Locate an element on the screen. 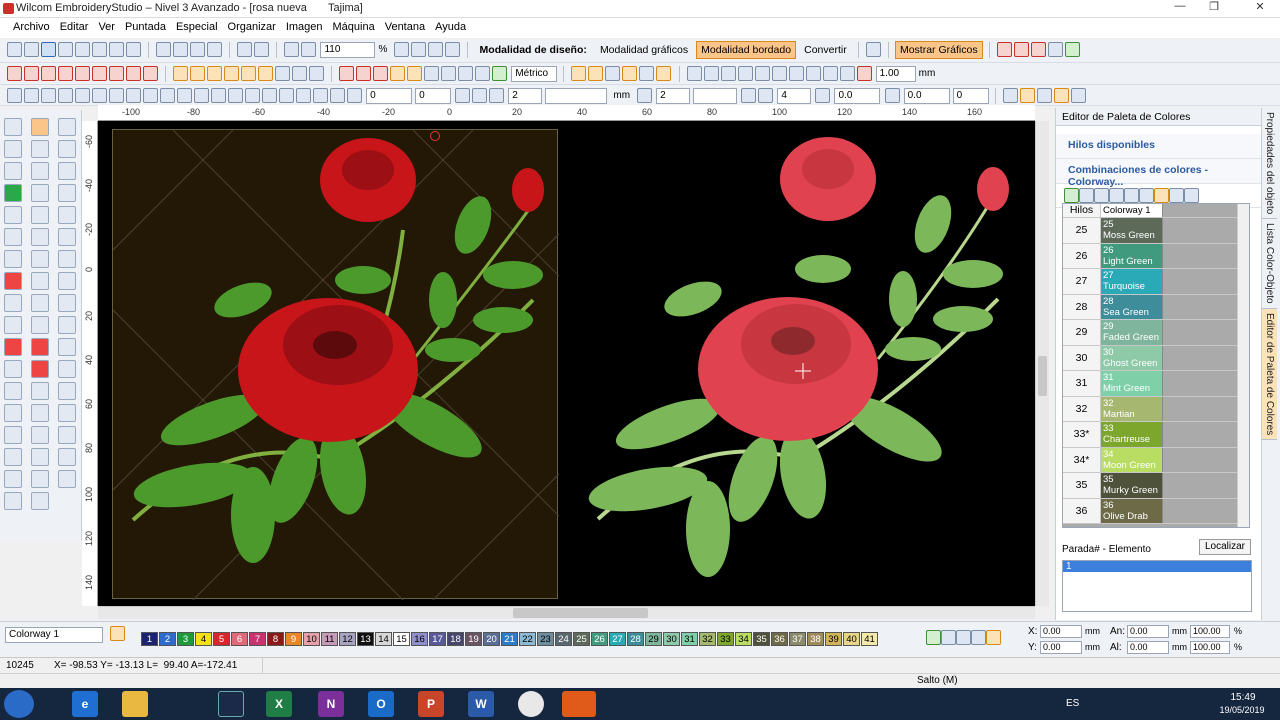 This screenshot has height=720, width=1280. show-graphics-button: Mostrar Gráficos is located at coordinates (938, 50).